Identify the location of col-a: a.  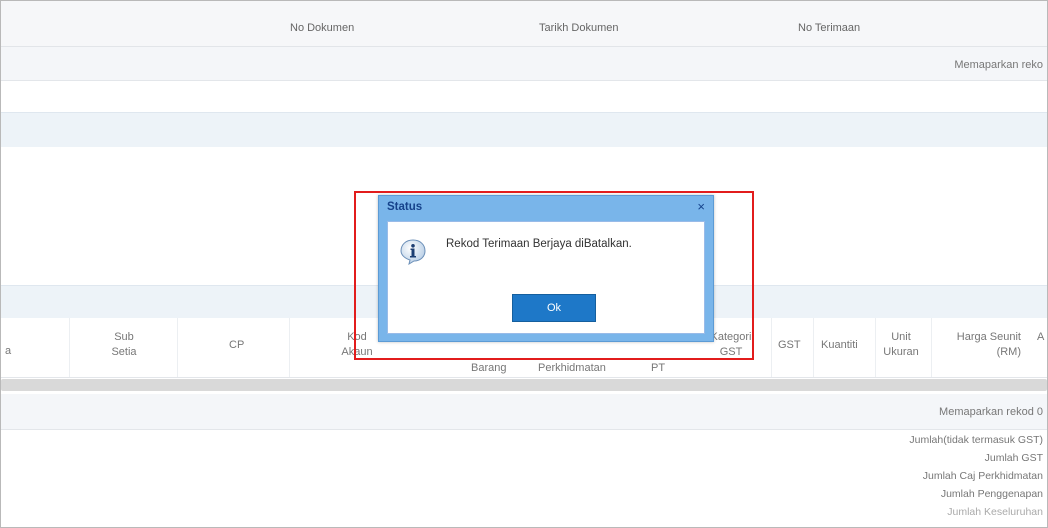
(8, 351).